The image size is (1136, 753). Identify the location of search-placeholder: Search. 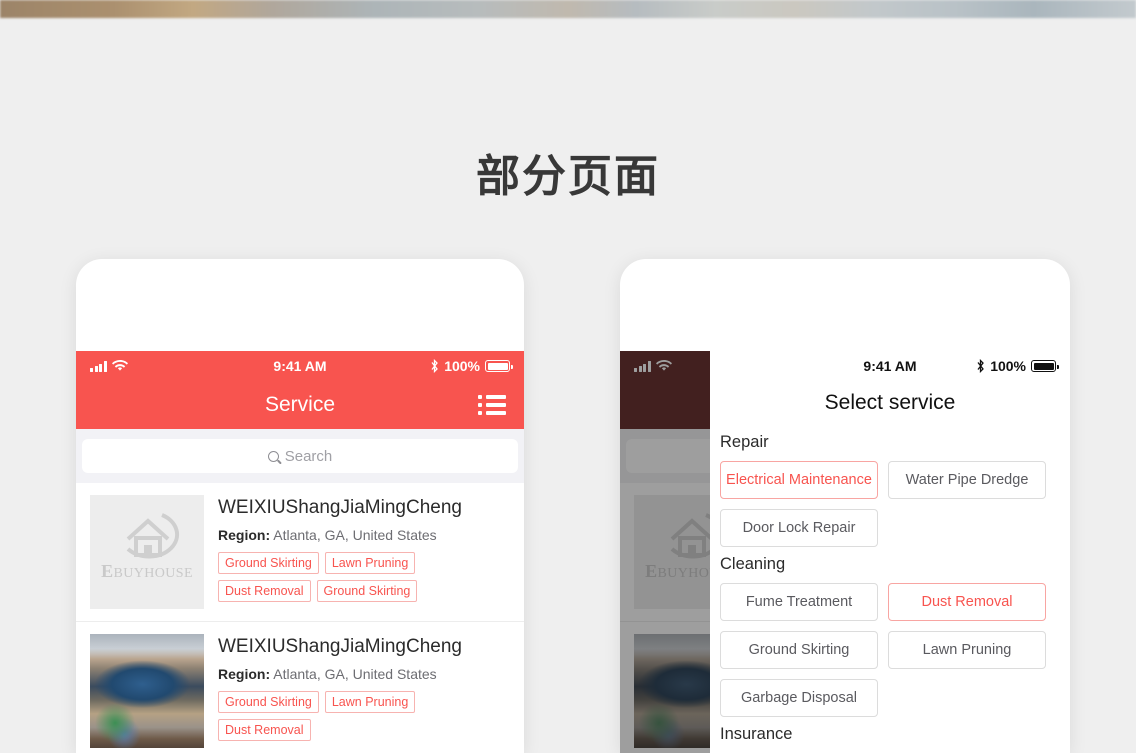
(308, 456).